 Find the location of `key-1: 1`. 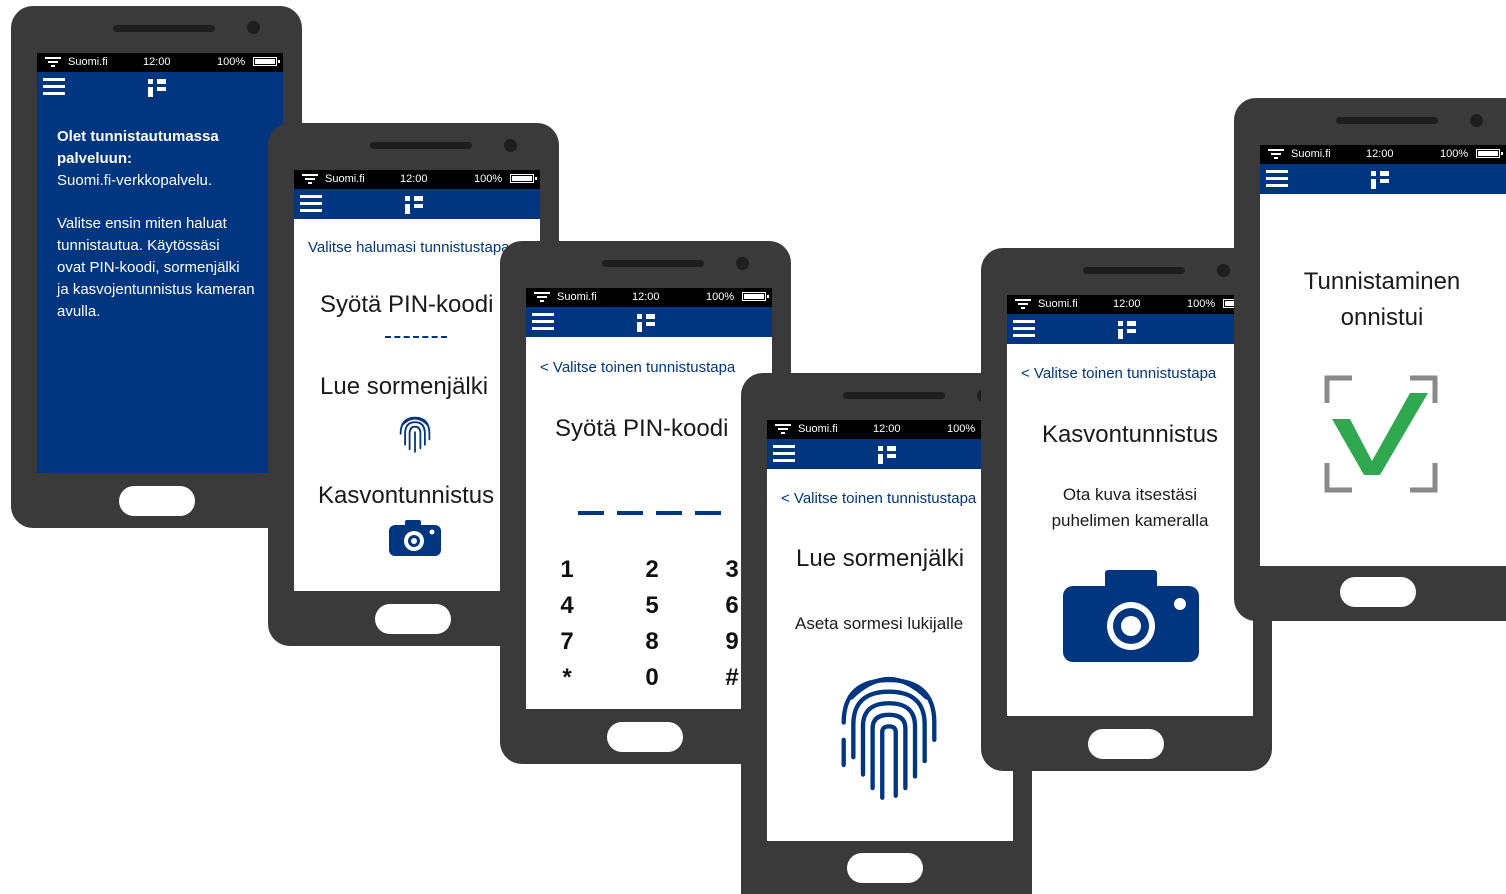

key-1: 1 is located at coordinates (567, 570).